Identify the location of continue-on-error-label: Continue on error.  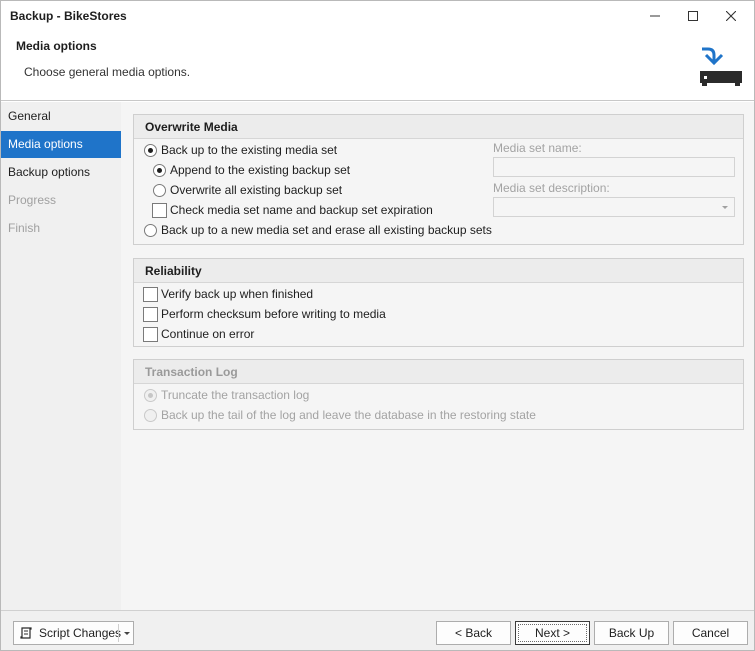
(208, 334).